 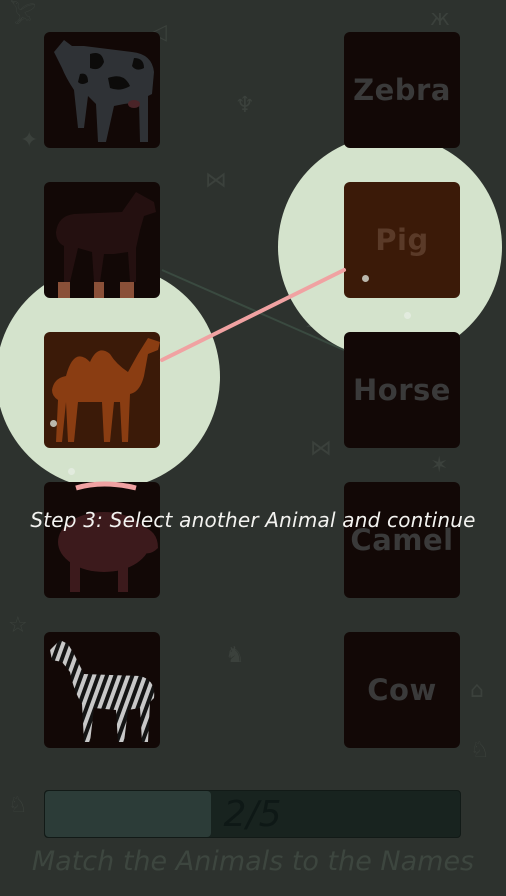 I want to click on name-label: Horse, so click(x=402, y=390).